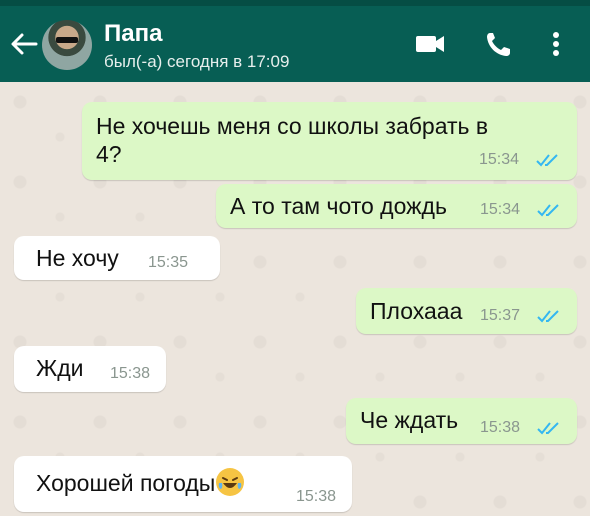  What do you see at coordinates (295, 44) in the screenshot?
I see `chat-header: Папа был(-а) сегодня в 17:09` at bounding box center [295, 44].